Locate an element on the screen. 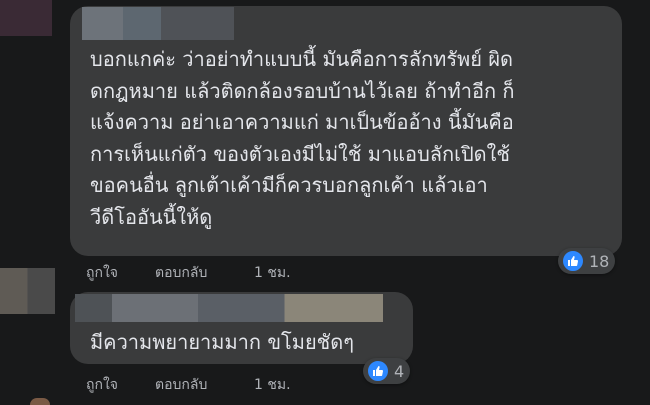  reaction-summary: 4 is located at coordinates (387, 371).